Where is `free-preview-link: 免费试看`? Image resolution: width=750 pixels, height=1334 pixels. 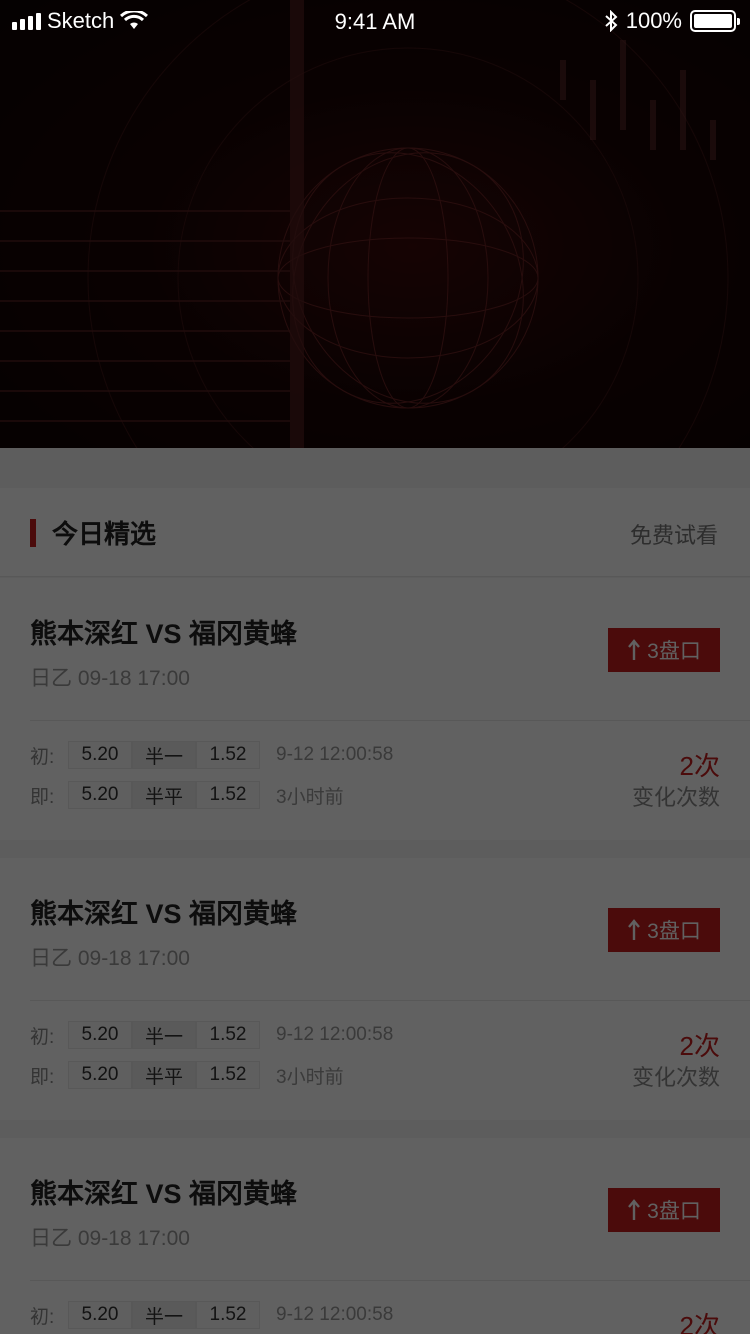
free-preview-link: 免费试看 is located at coordinates (674, 534).